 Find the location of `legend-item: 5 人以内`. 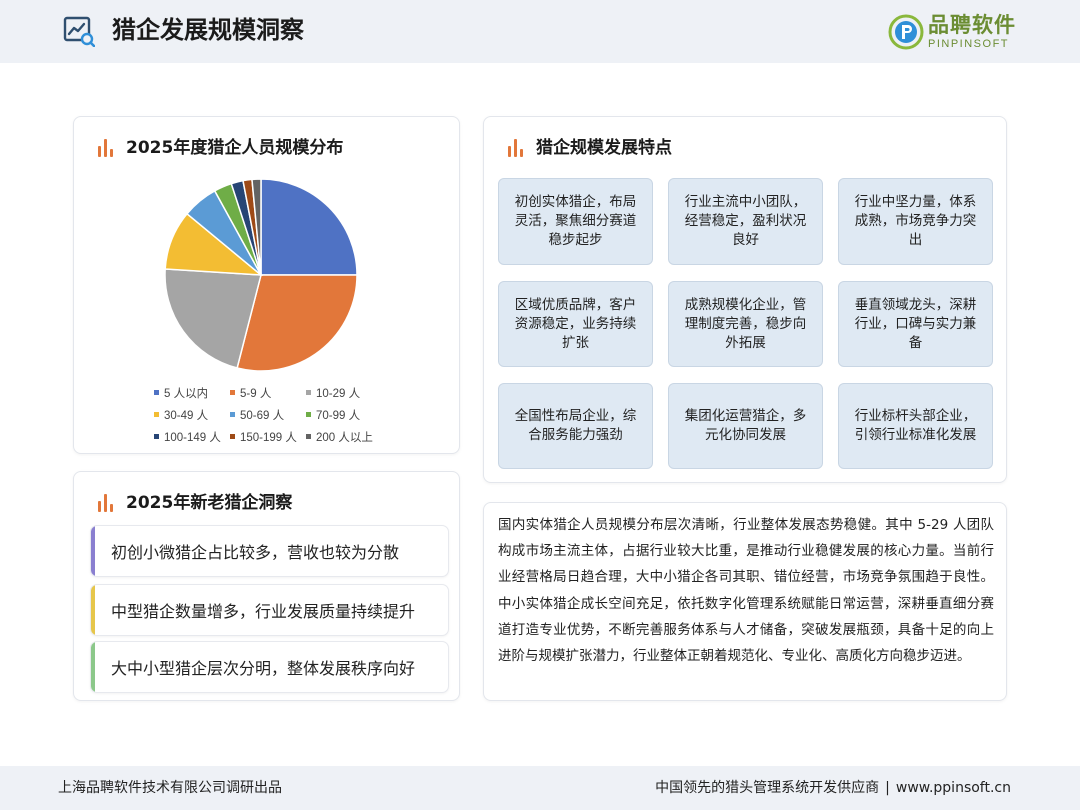

legend-item: 5 人以内 is located at coordinates (181, 394).